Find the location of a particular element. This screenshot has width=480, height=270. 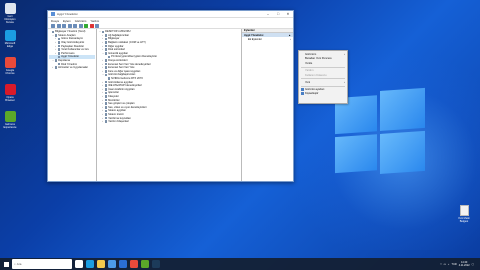

desktop-icon: Google Chrome is located at coordinates (10, 66).